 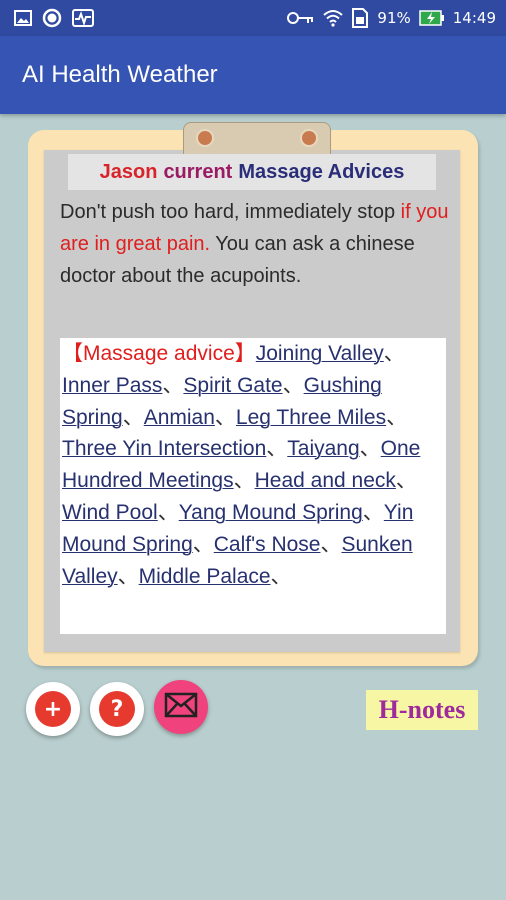 I want to click on acupoint-link: Leg Three Miles, so click(x=311, y=417).